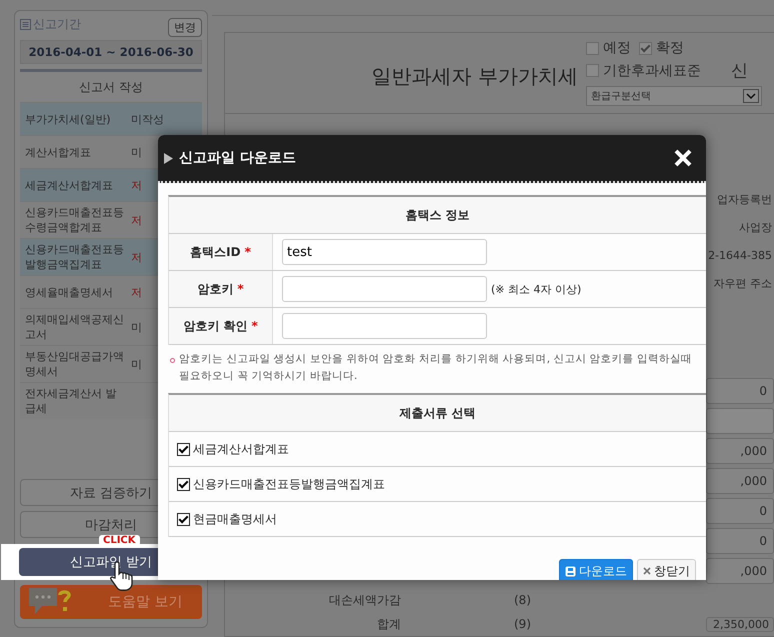 The width and height of the screenshot is (774, 637). I want to click on row-number: (9), so click(522, 624).